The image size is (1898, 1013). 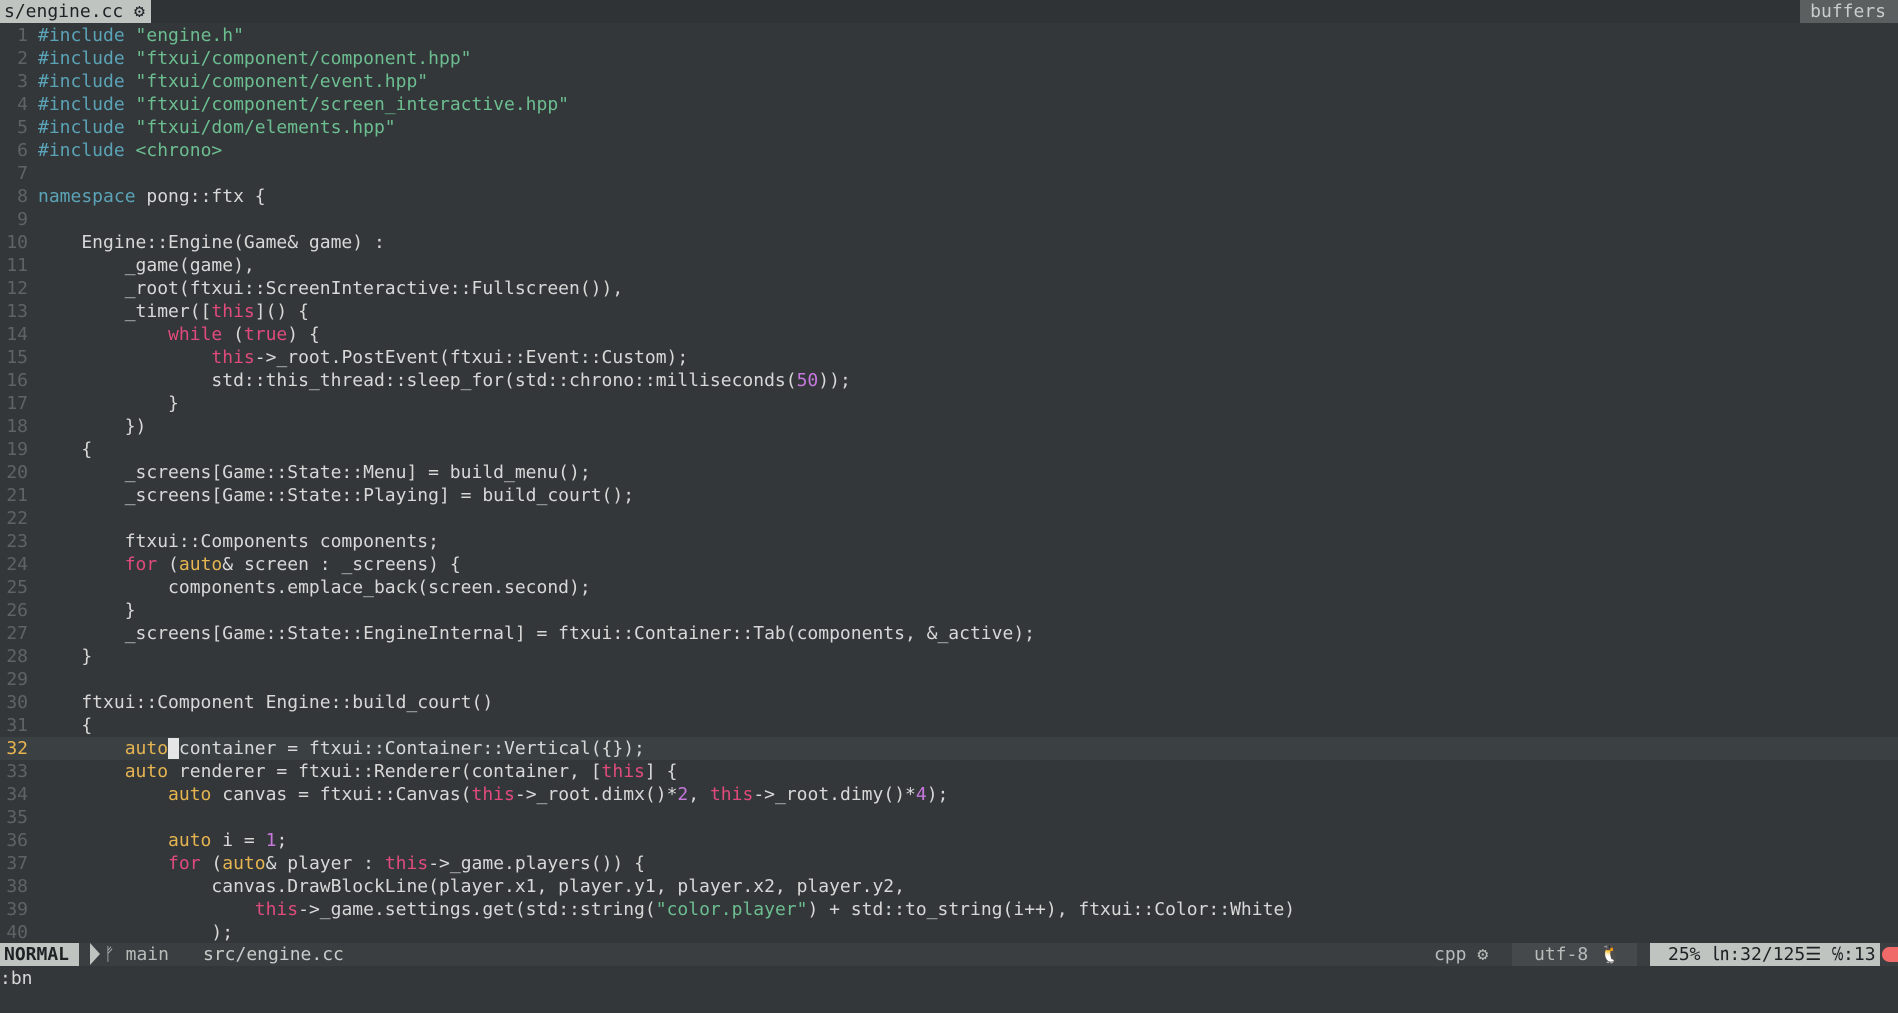 I want to click on code-text: );, so click(x=135, y=931).